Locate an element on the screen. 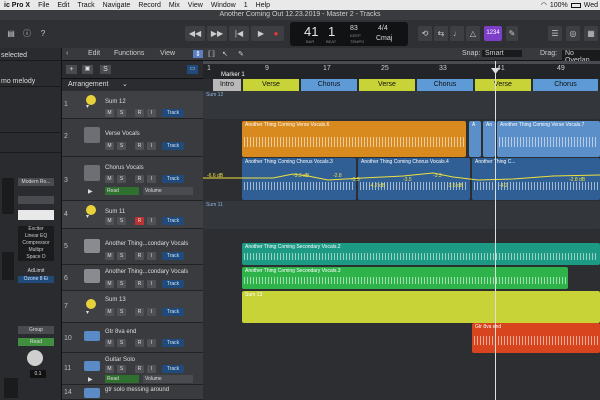  marker-chorus-3: Chorus is located at coordinates (565, 85).